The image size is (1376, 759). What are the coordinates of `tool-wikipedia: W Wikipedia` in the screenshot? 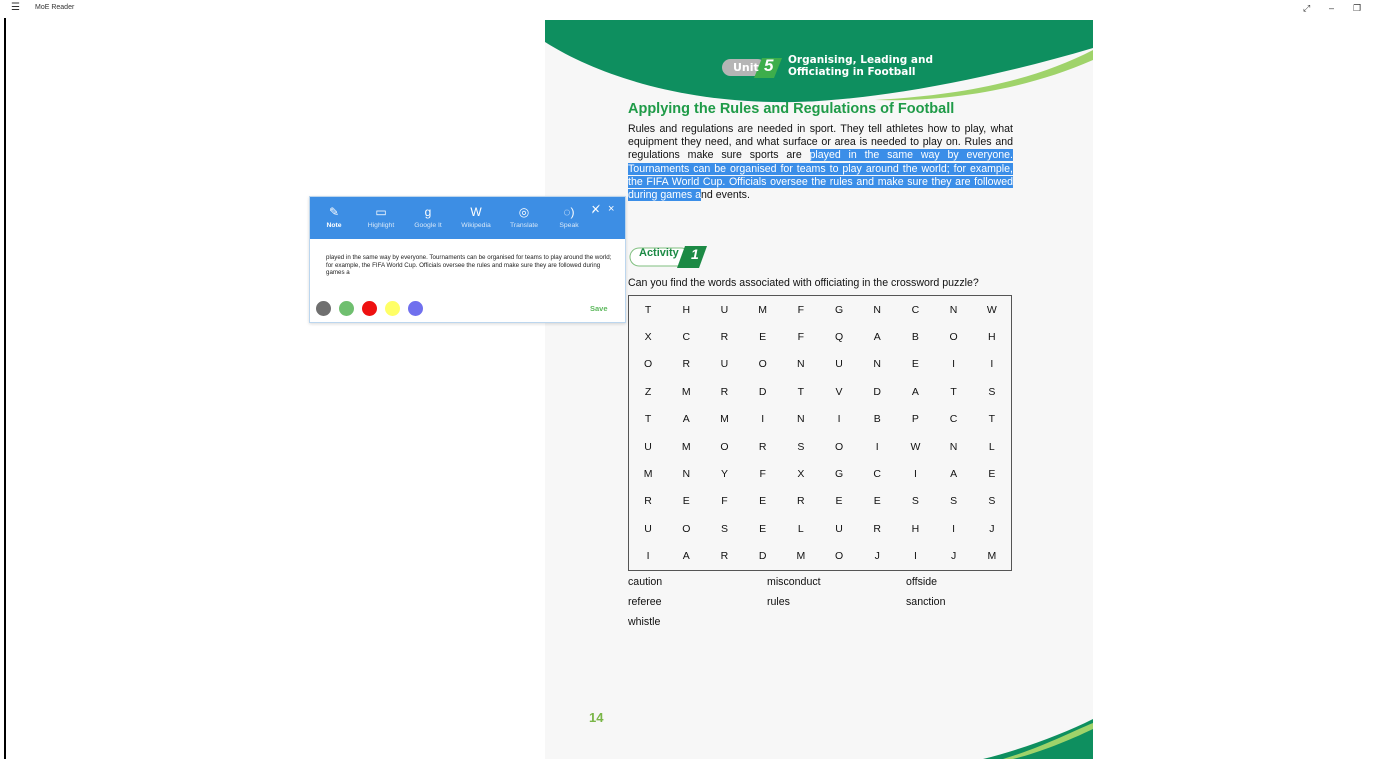 It's located at (476, 217).